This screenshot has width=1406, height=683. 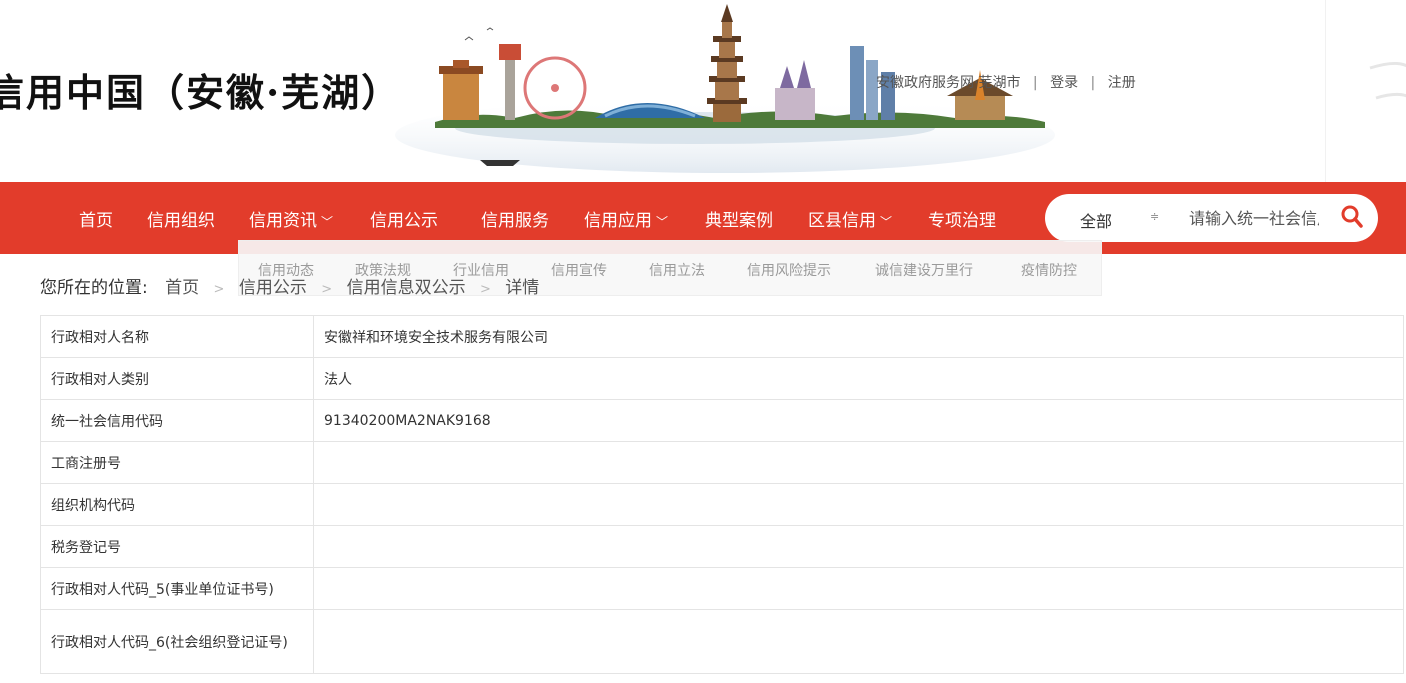 I want to click on table-row: 组织机构代码, so click(x=722, y=504).